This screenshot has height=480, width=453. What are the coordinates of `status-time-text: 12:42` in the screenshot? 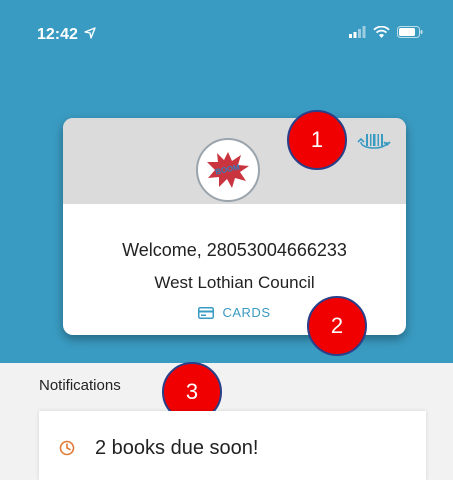 It's located at (57, 34).